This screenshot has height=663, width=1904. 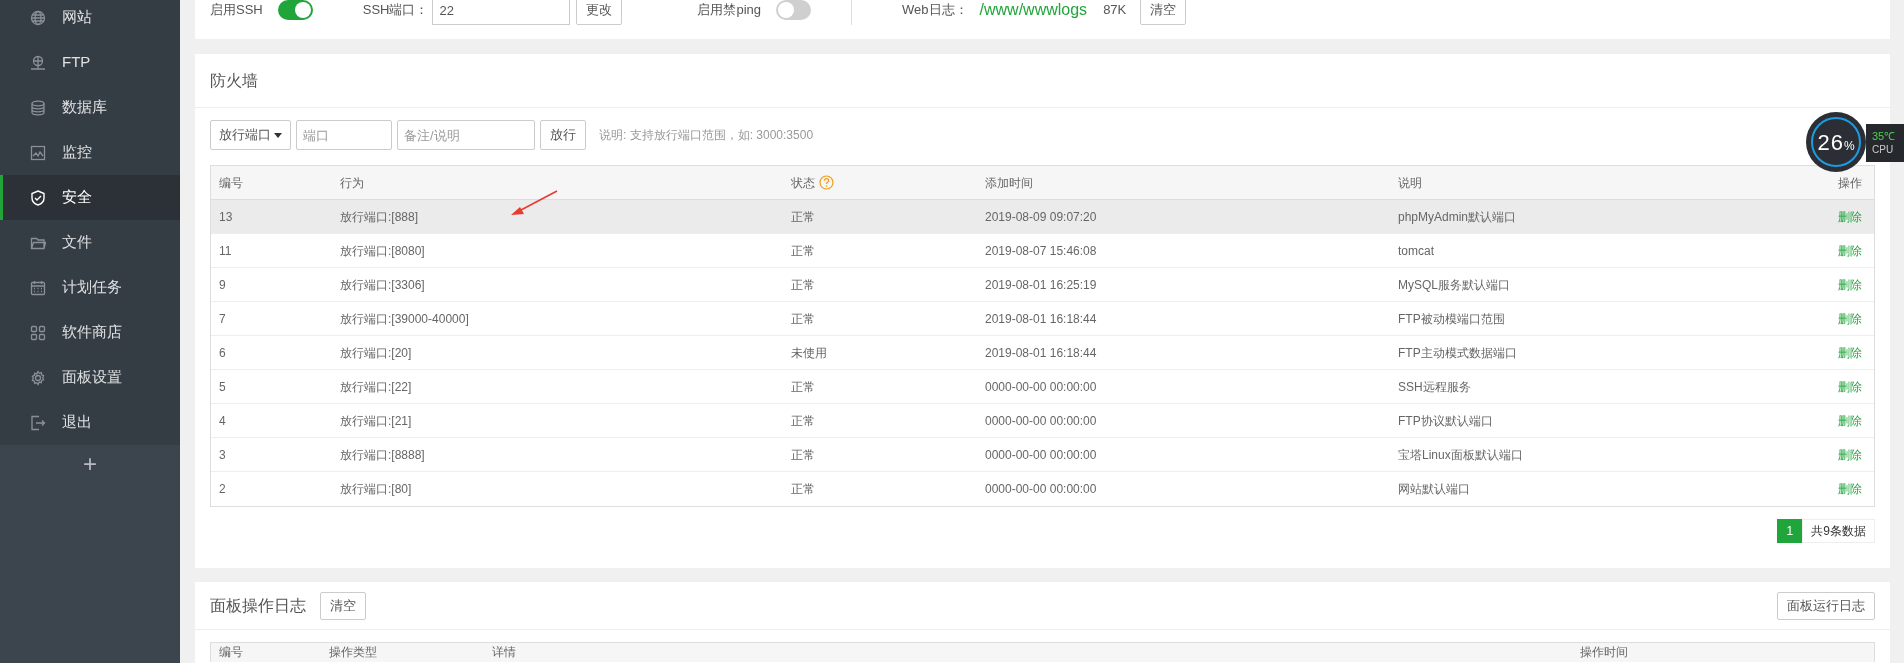 What do you see at coordinates (1041, 284) in the screenshot?
I see `table-cell: 2019-08-01 16:25:19` at bounding box center [1041, 284].